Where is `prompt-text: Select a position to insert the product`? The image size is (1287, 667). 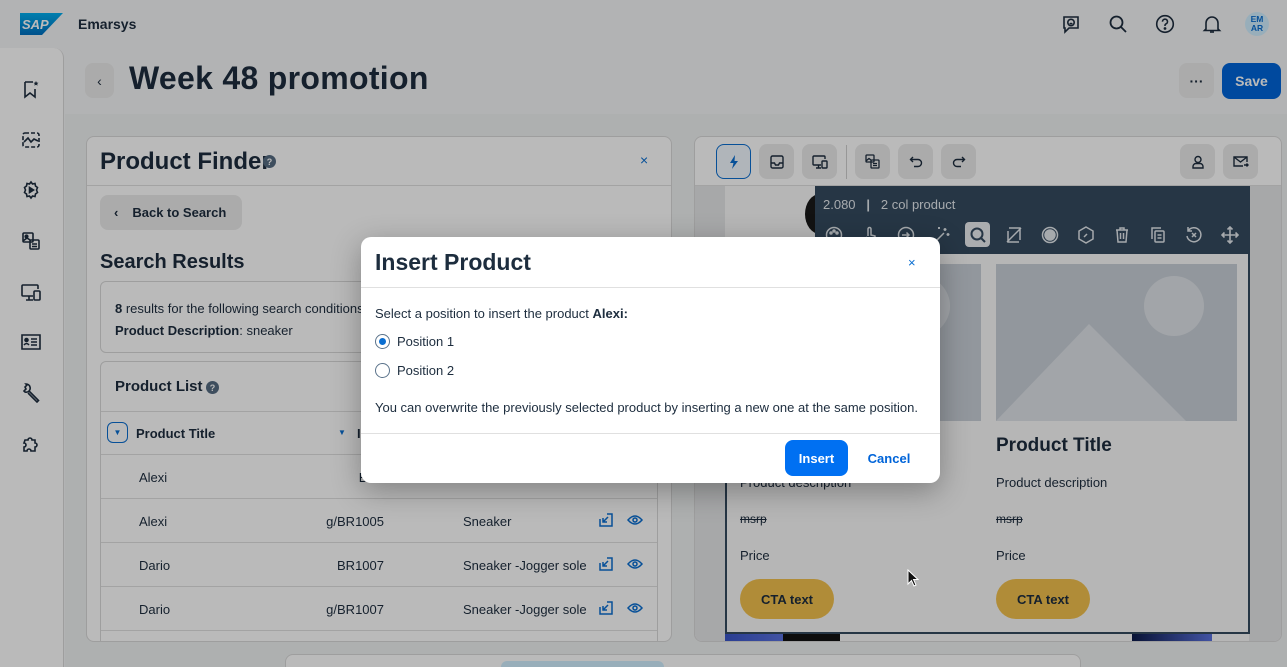
prompt-text: Select a position to insert the product is located at coordinates (484, 313).